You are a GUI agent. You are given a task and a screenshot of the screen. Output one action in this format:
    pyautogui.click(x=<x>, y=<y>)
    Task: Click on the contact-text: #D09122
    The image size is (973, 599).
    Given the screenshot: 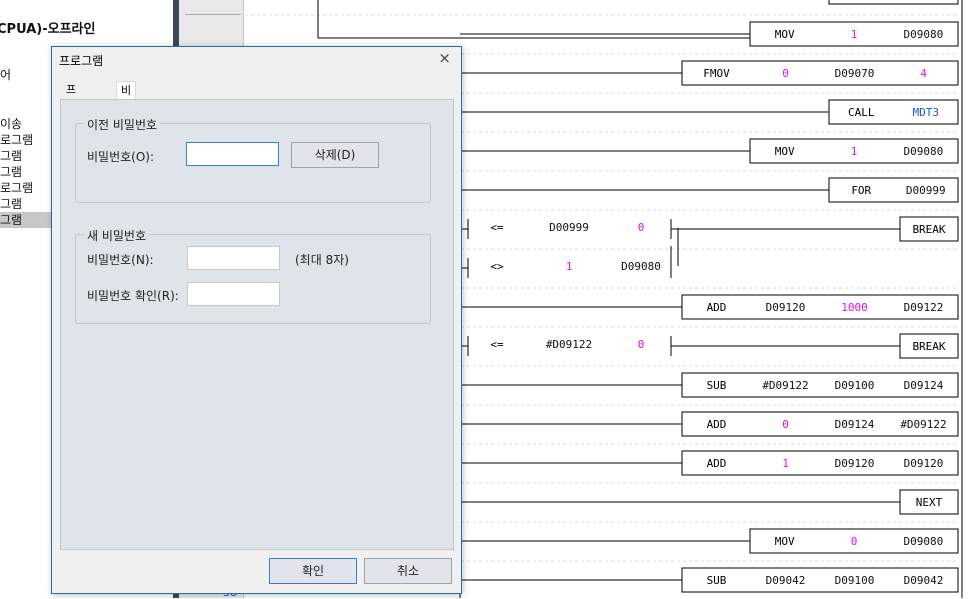 What is the action you would take?
    pyautogui.click(x=569, y=344)
    